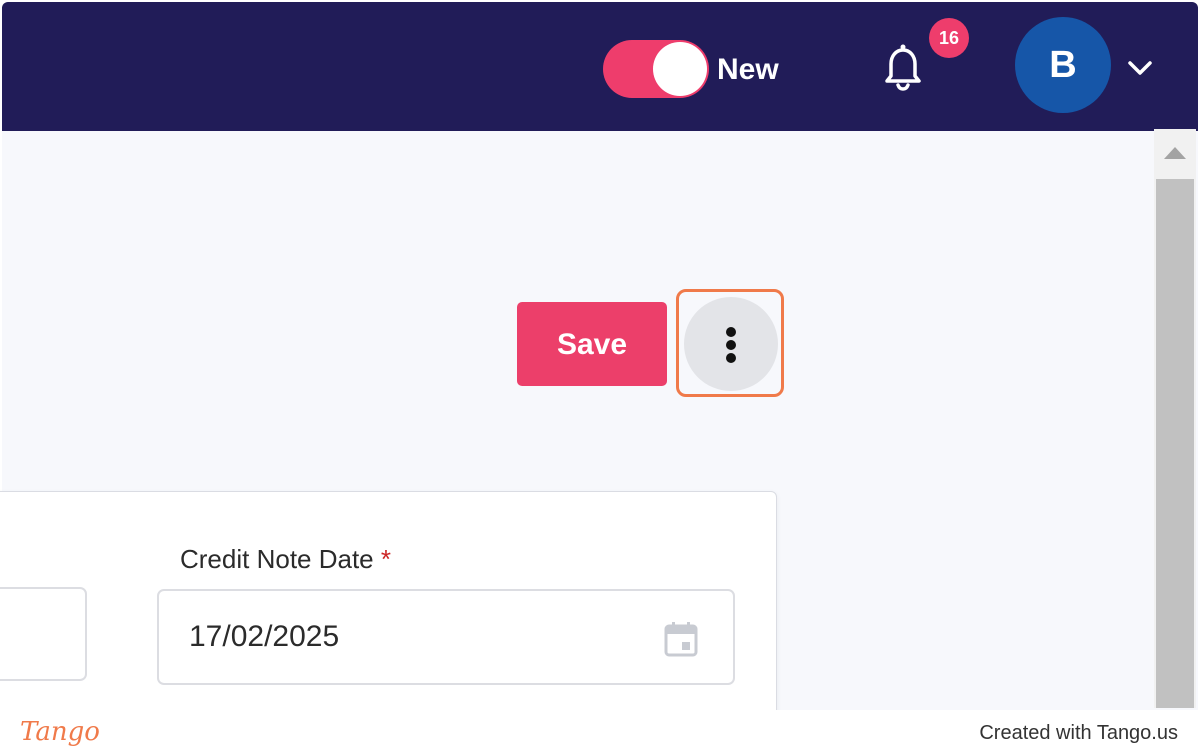  I want to click on date-picker-button, so click(681, 639).